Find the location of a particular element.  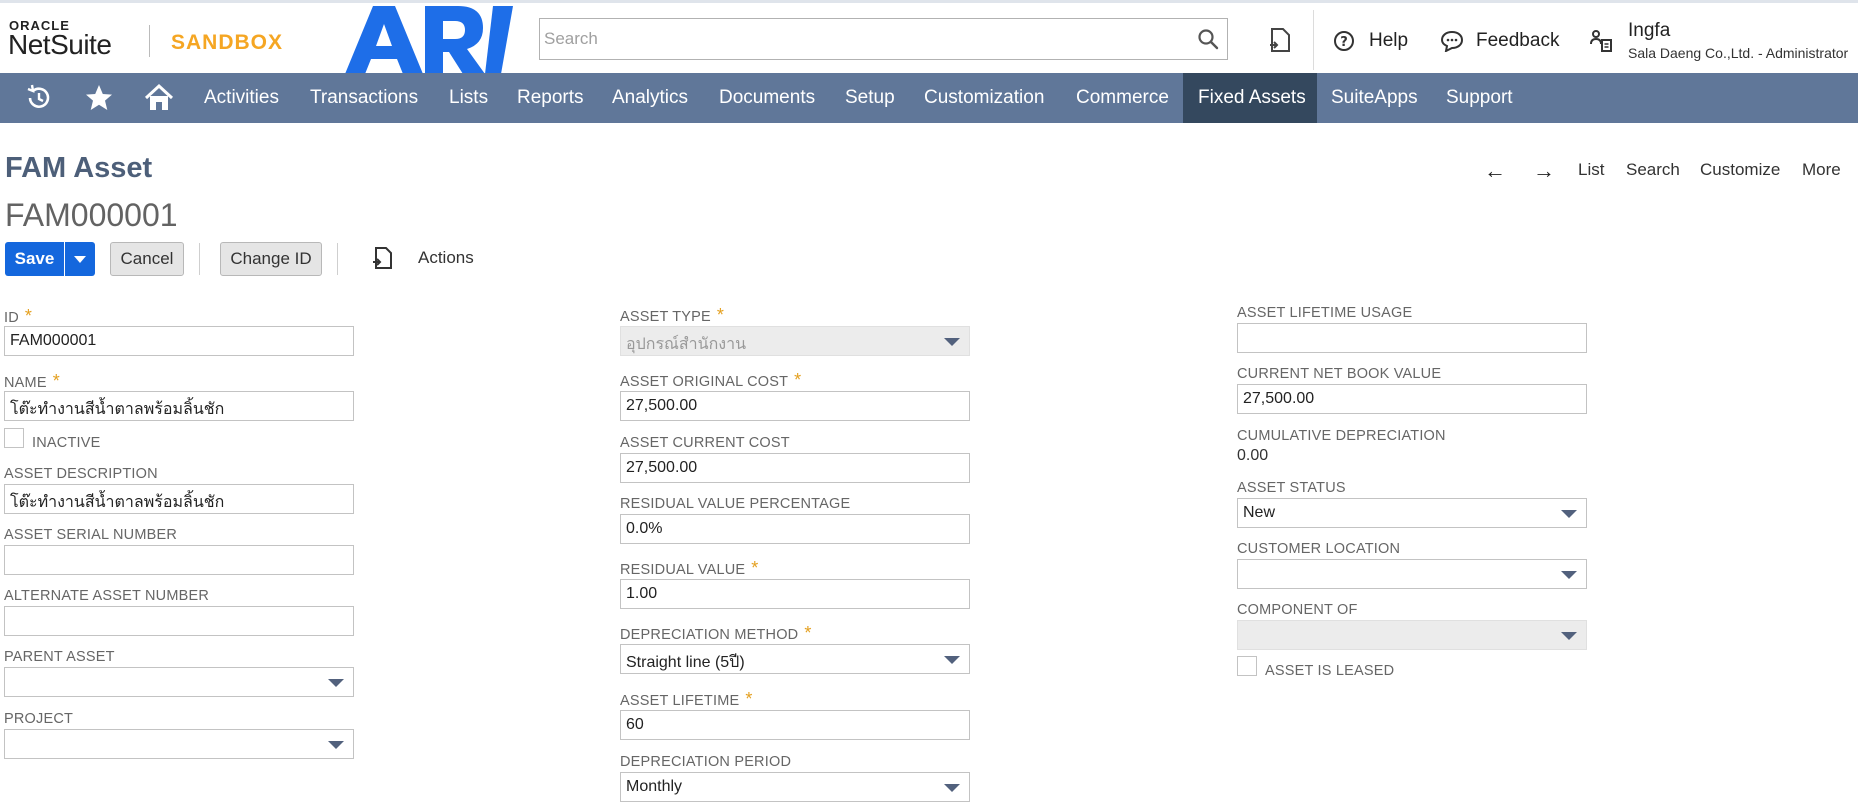

recent-history-icon is located at coordinates (39, 98).